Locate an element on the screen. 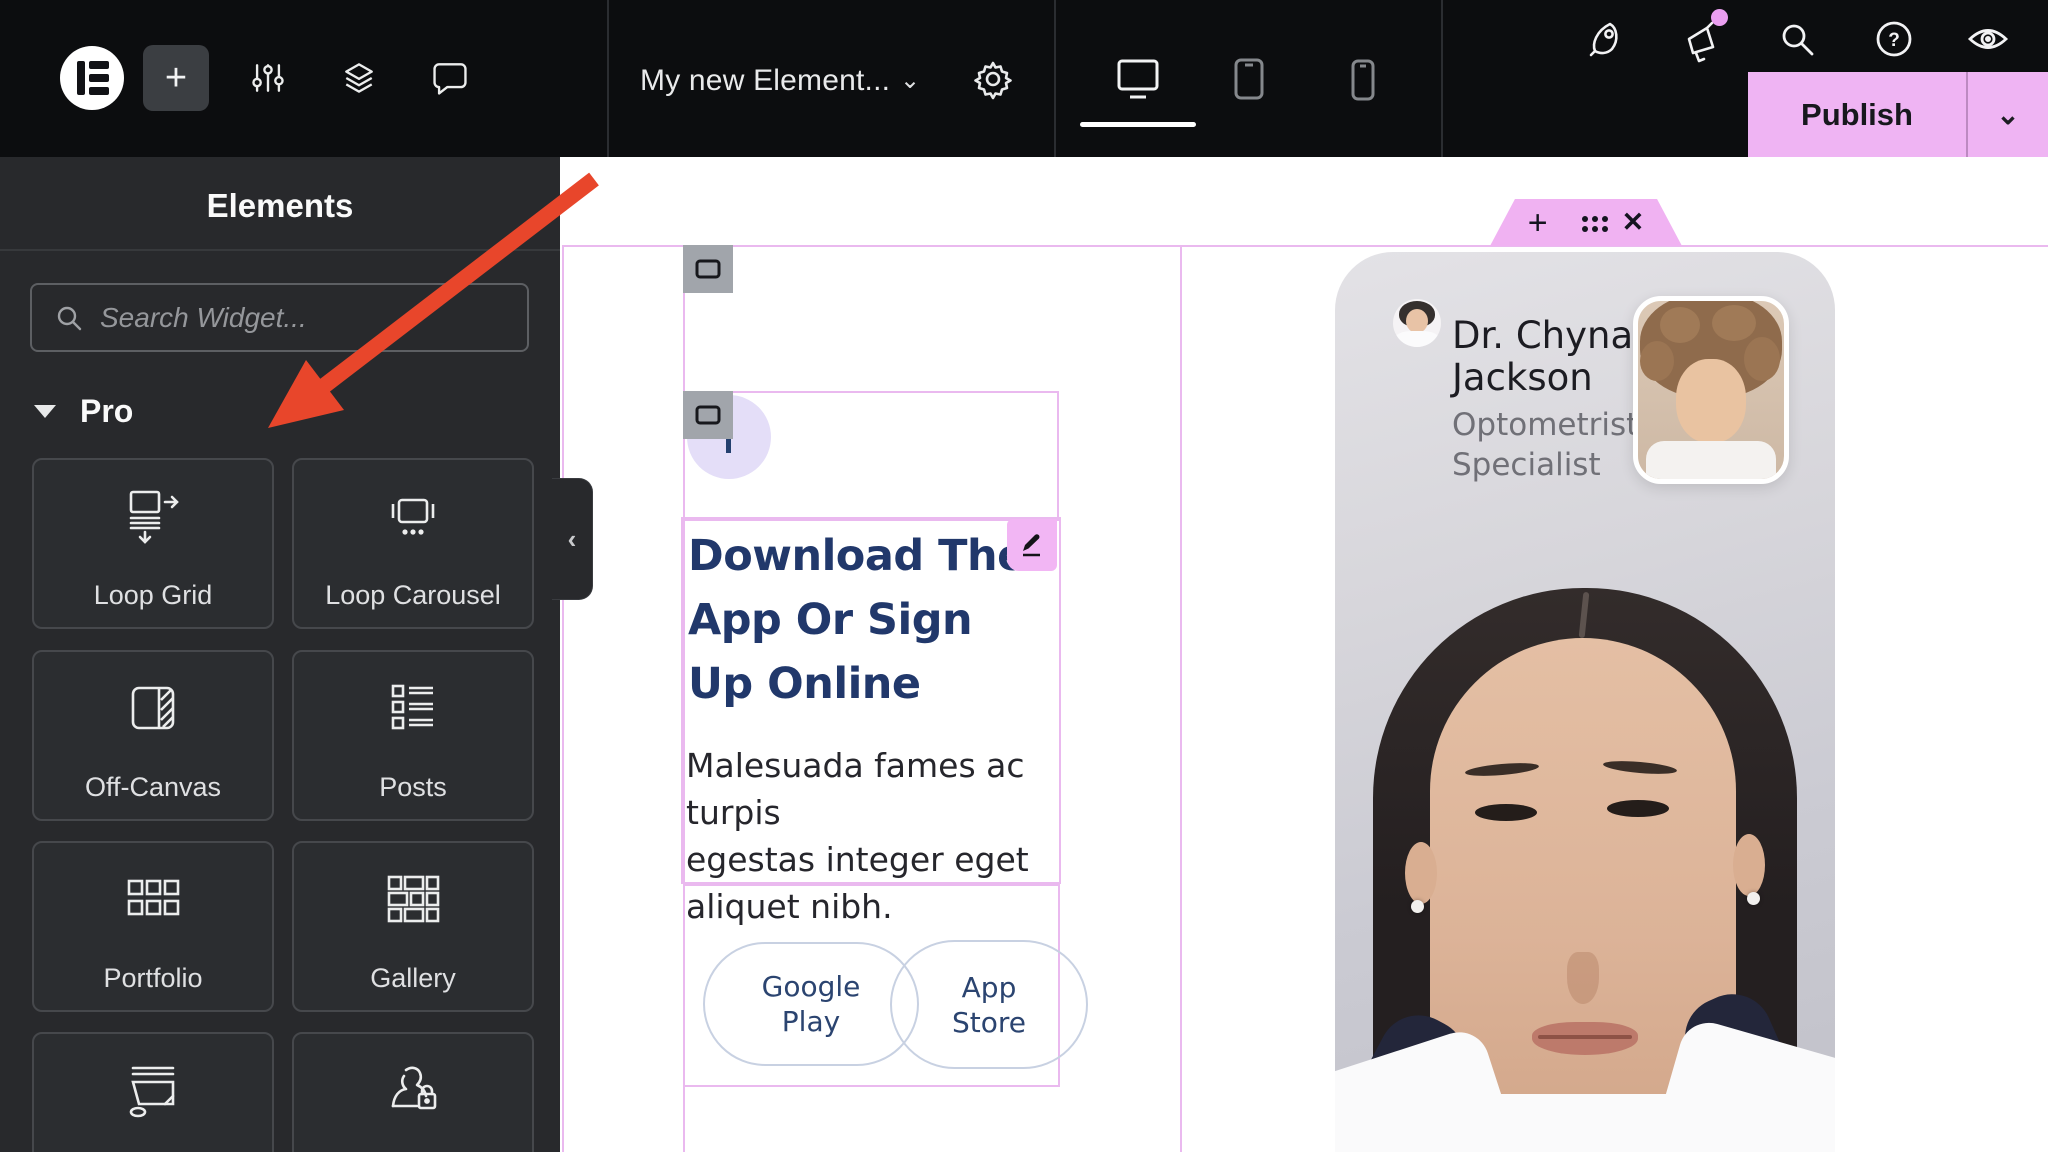  active-device-underline is located at coordinates (1138, 124).